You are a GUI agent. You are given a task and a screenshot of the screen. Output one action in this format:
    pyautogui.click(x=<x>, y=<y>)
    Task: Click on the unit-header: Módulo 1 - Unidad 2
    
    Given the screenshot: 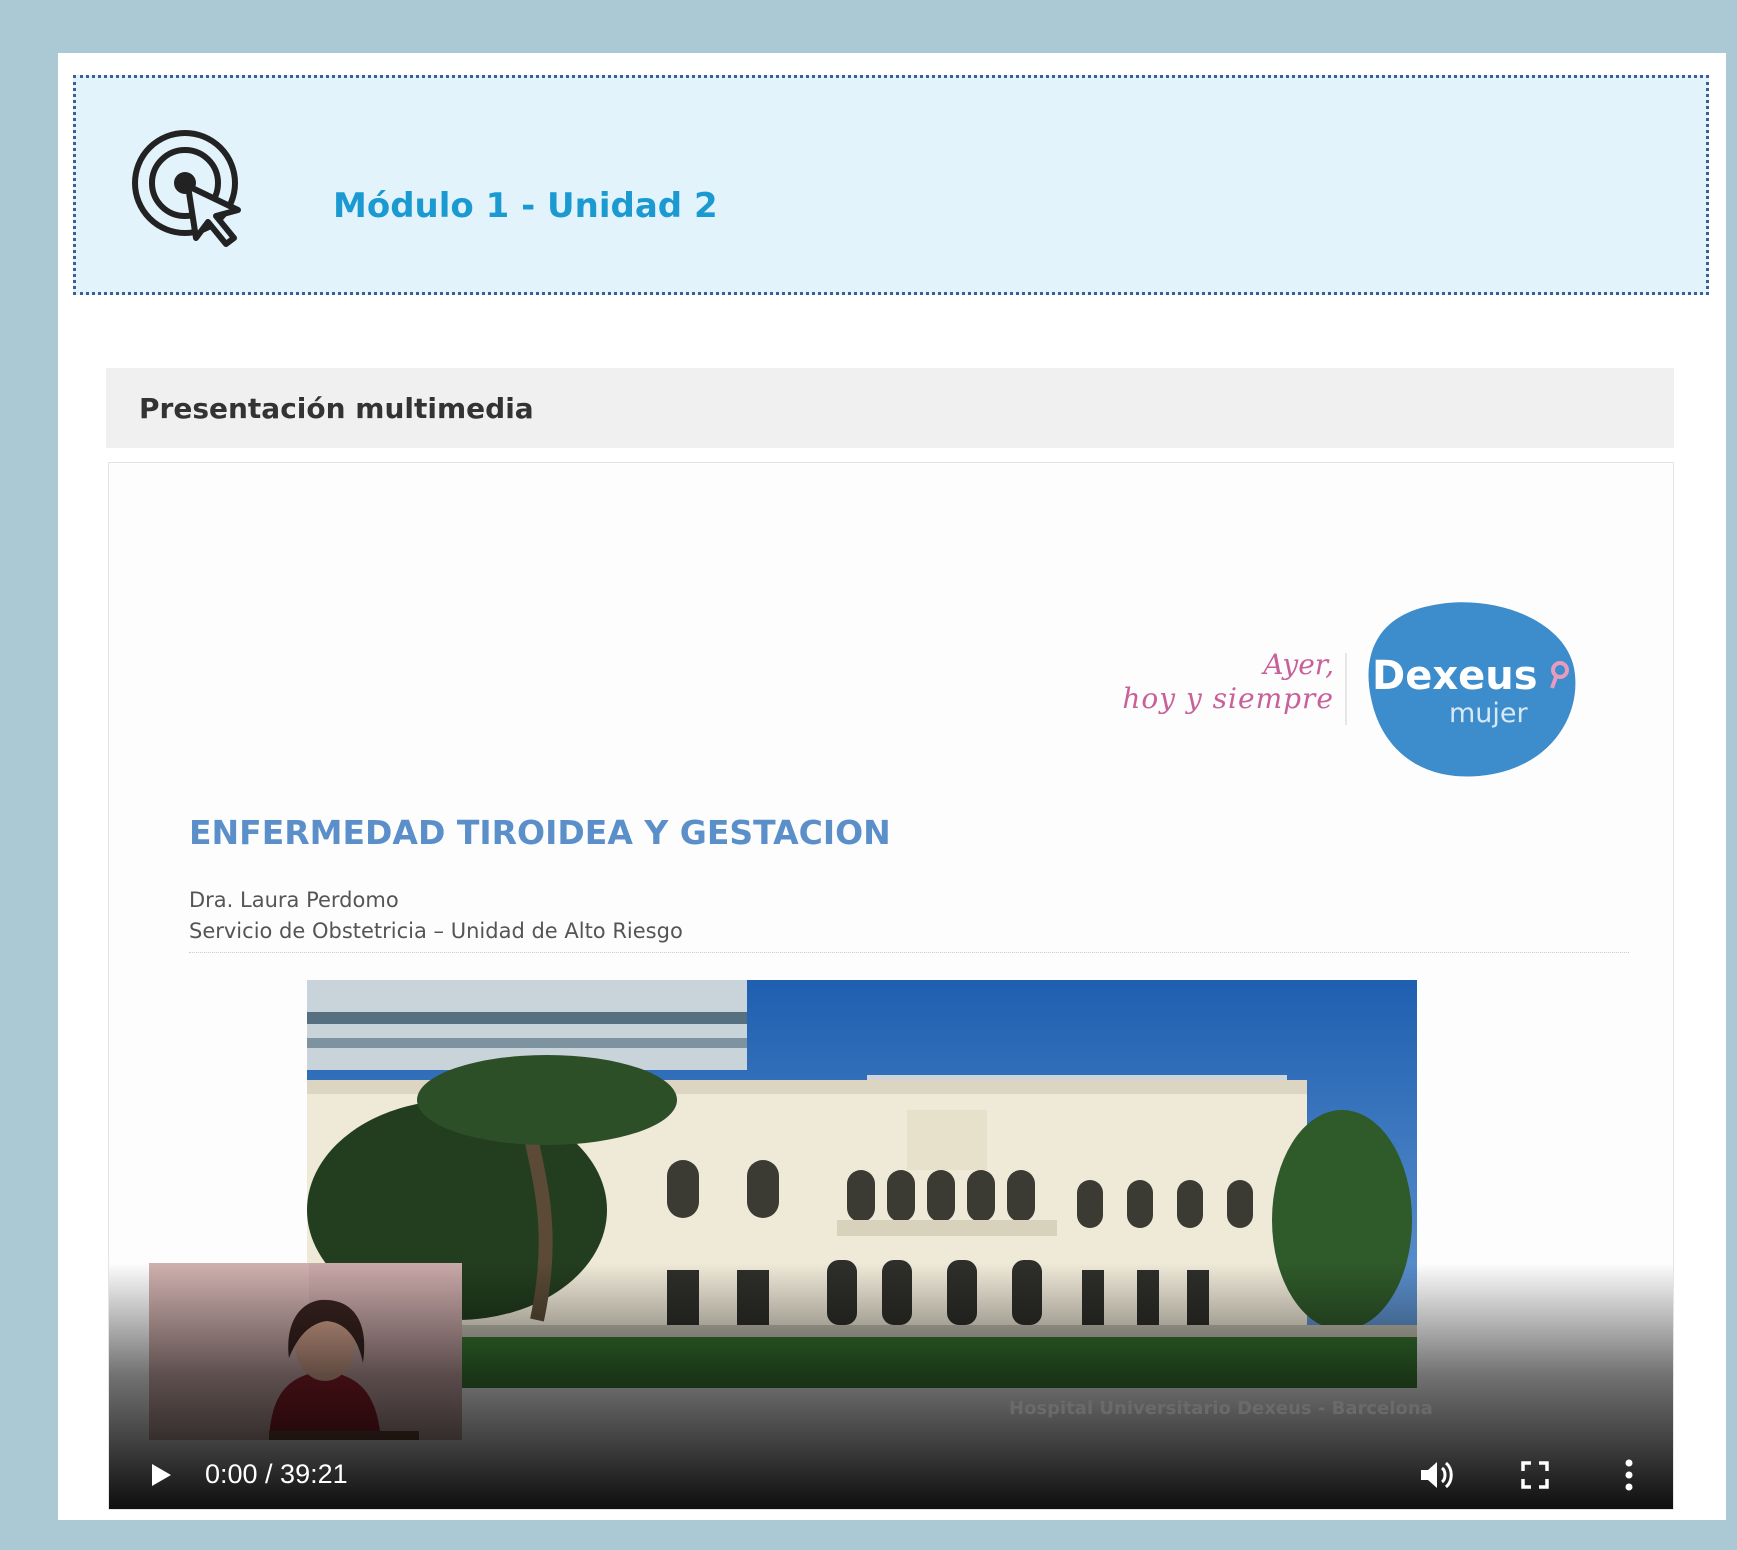 What is the action you would take?
    pyautogui.click(x=891, y=185)
    